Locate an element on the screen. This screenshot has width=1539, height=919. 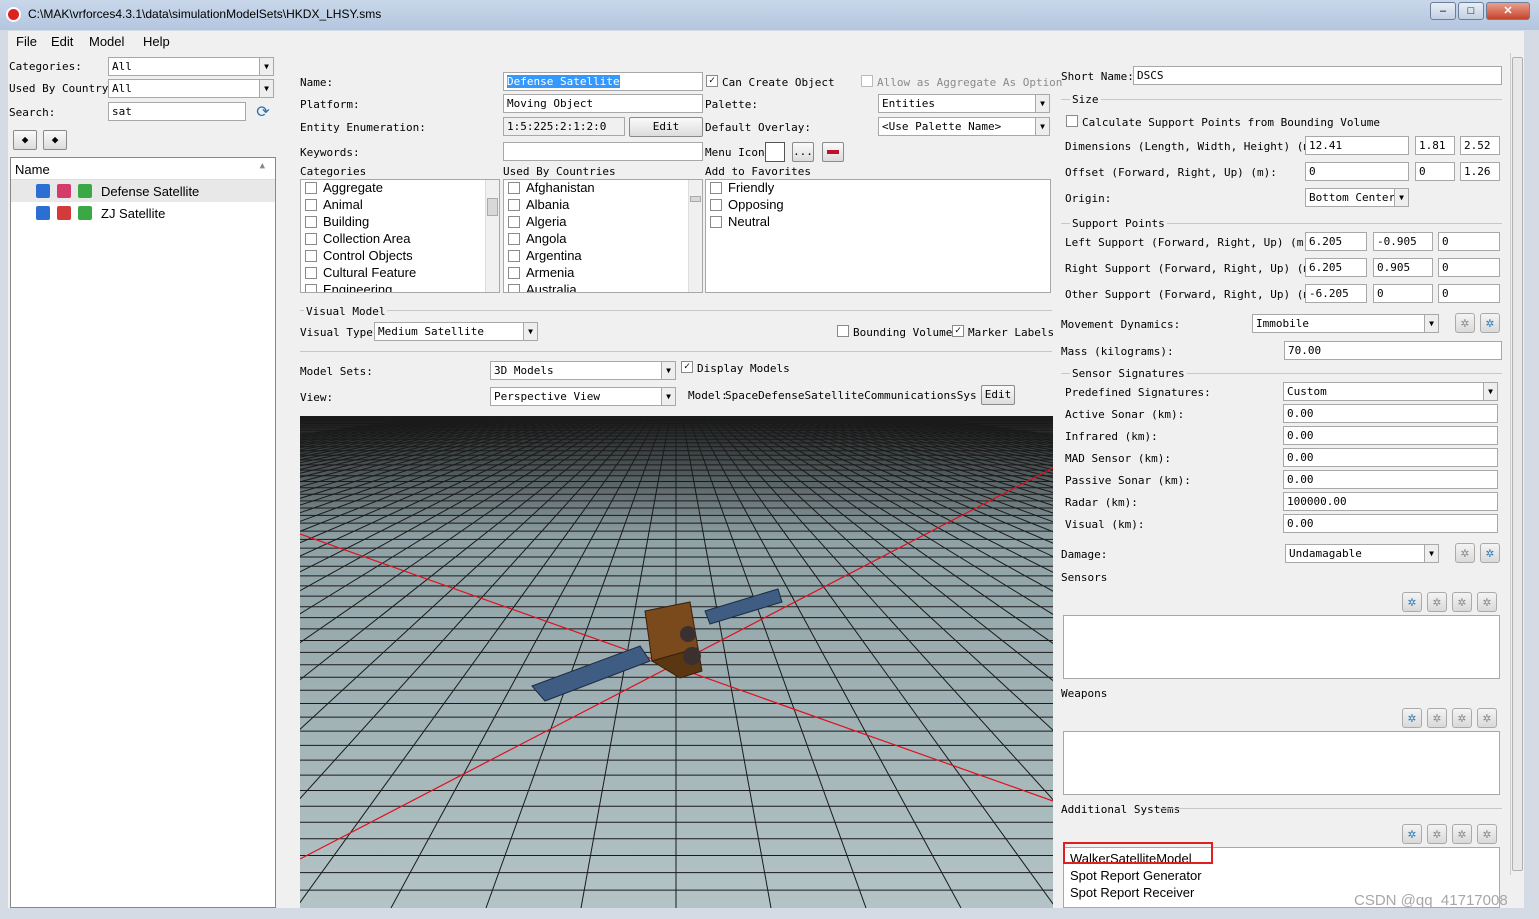
short-name-field: DSCS is located at coordinates (1317, 75).